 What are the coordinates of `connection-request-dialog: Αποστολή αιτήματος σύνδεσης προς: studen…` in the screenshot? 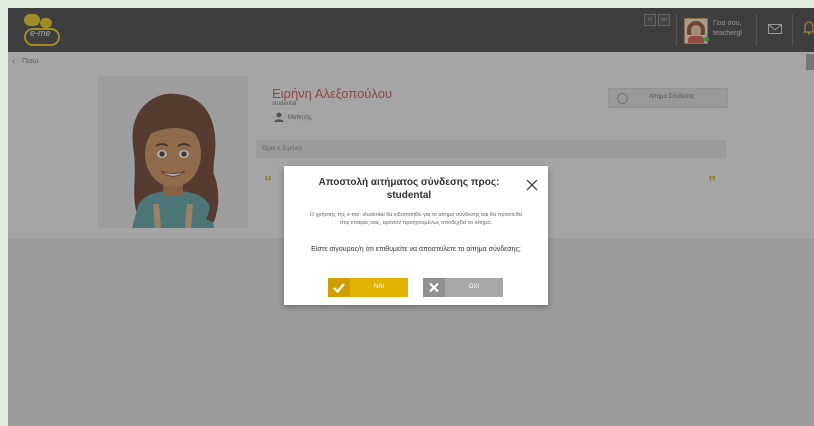 It's located at (416, 235).